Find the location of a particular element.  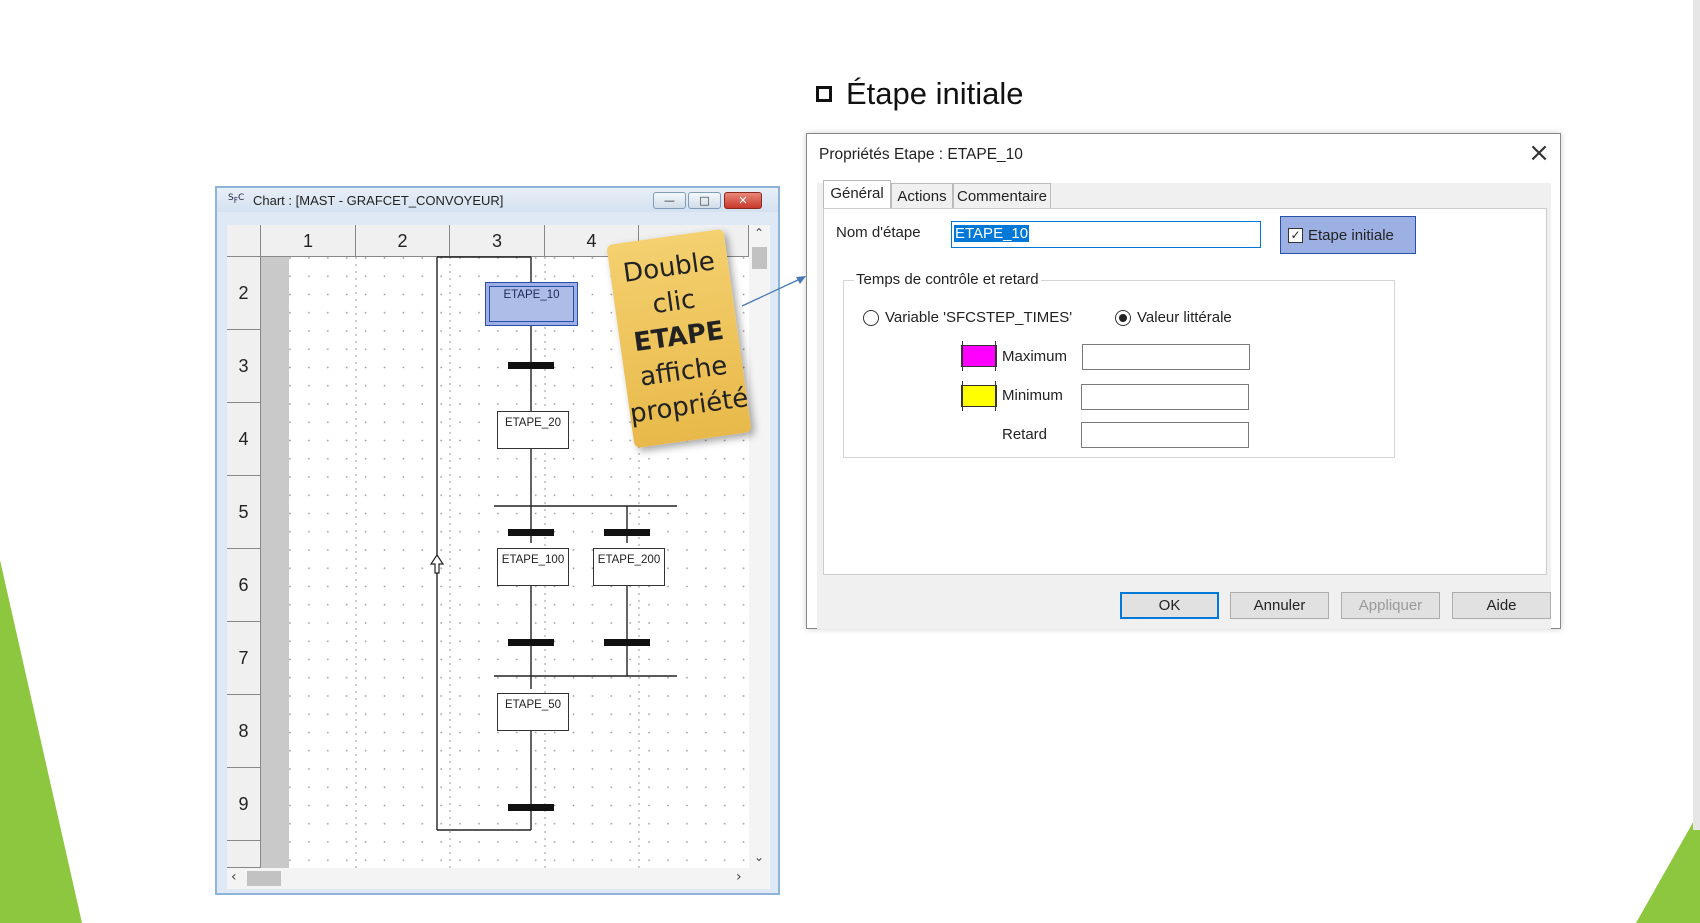

right-green-triangle is located at coordinates (1668, 866).